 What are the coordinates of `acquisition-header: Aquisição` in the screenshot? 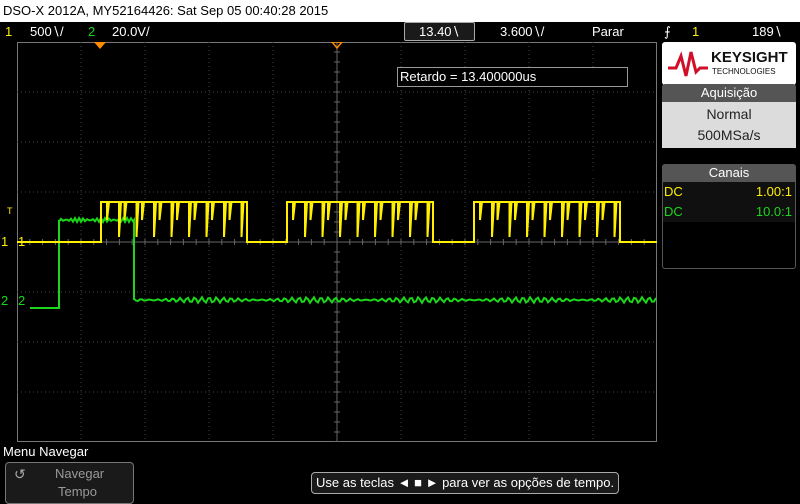 It's located at (729, 93).